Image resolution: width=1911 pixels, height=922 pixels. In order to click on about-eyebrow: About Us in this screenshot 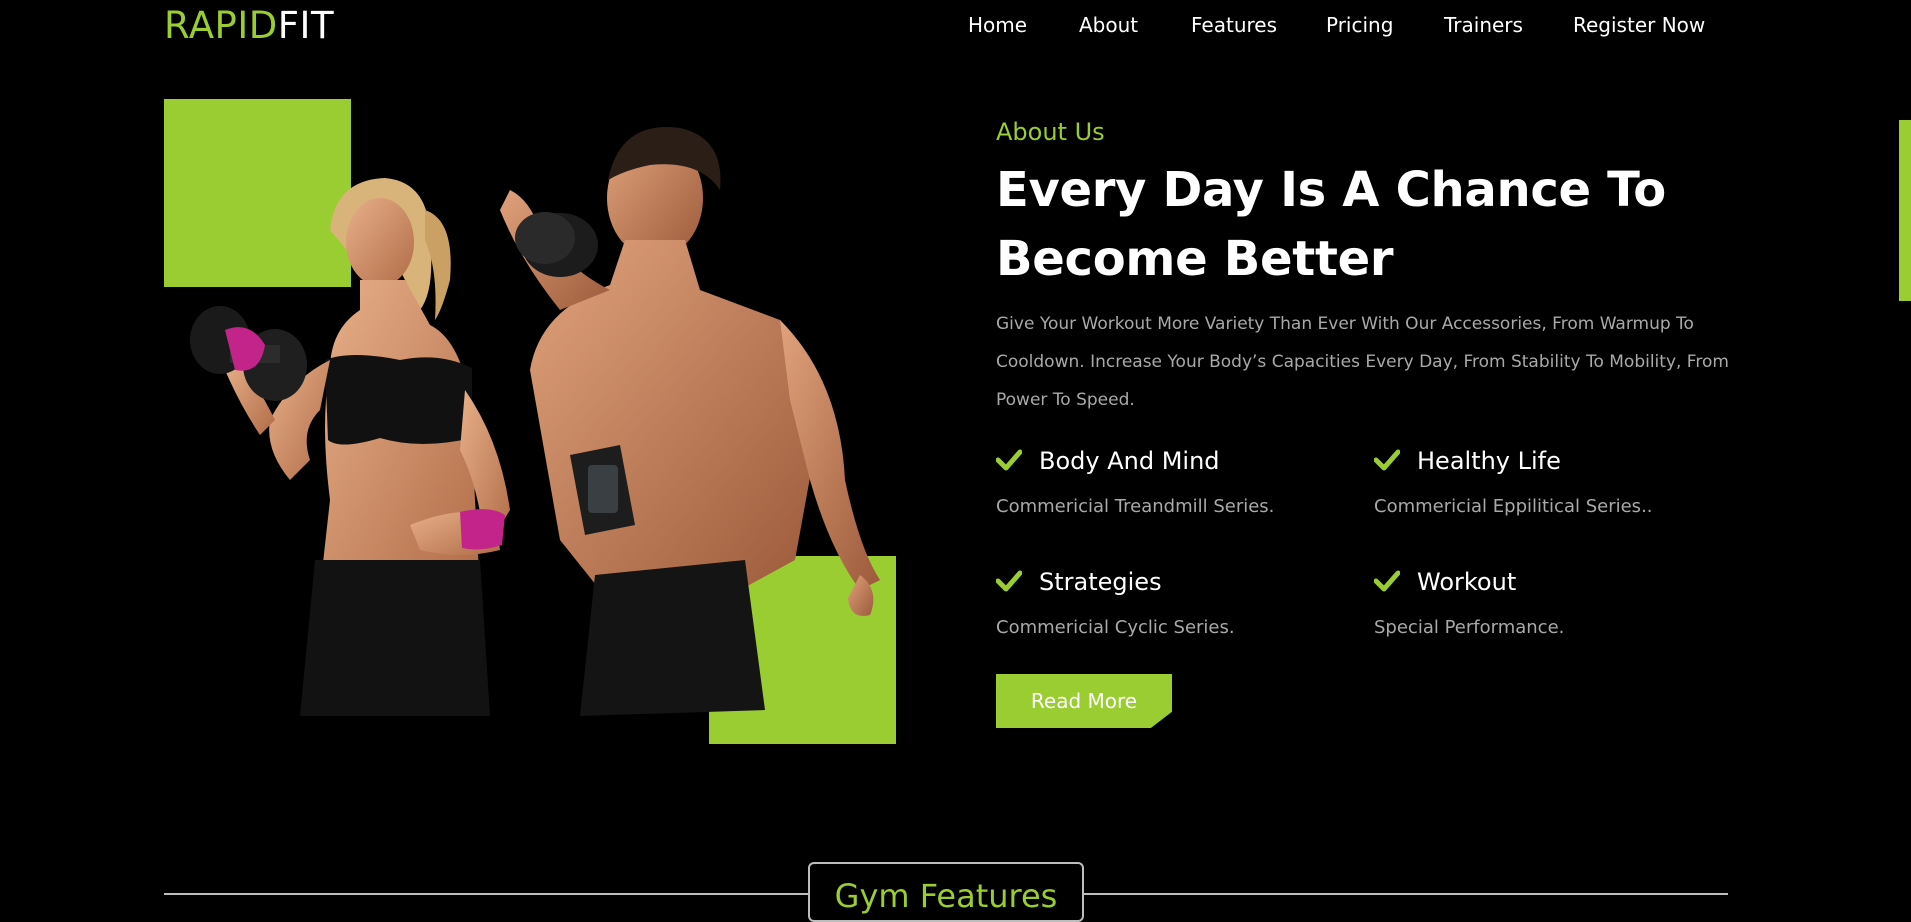, I will do `click(1050, 132)`.